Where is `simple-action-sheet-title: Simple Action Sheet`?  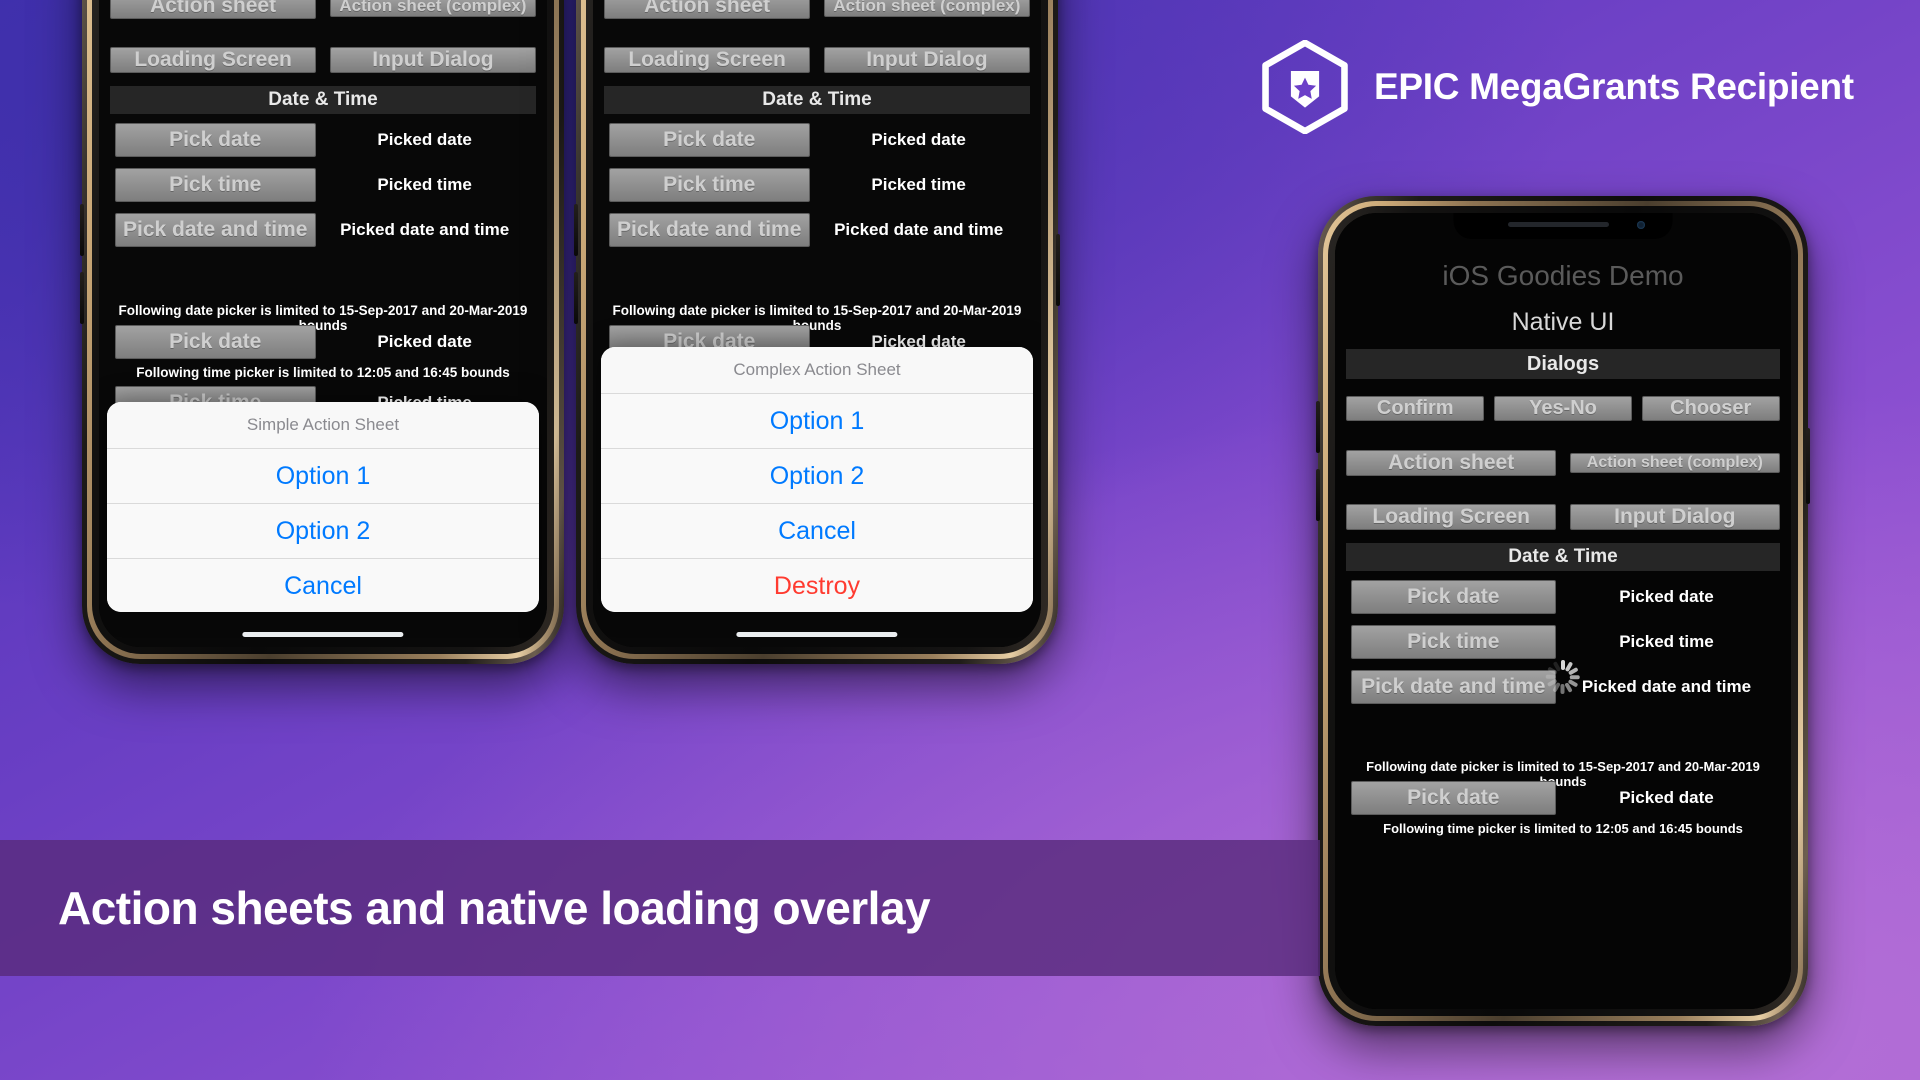 simple-action-sheet-title: Simple Action Sheet is located at coordinates (323, 425).